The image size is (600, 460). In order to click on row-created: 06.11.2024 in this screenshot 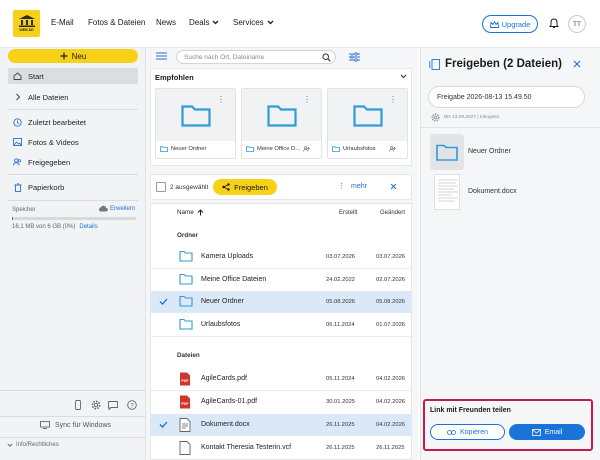, I will do `click(340, 325)`.